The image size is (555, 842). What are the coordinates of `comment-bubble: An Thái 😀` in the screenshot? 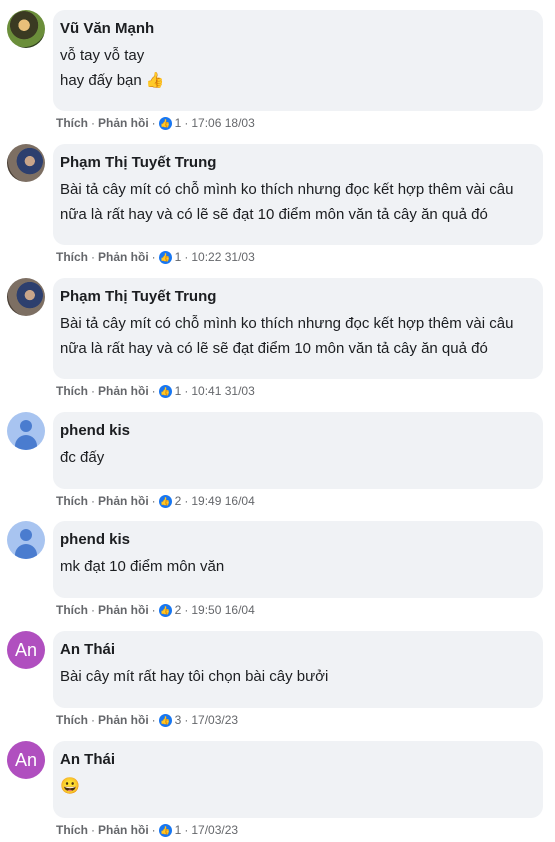 It's located at (298, 779).